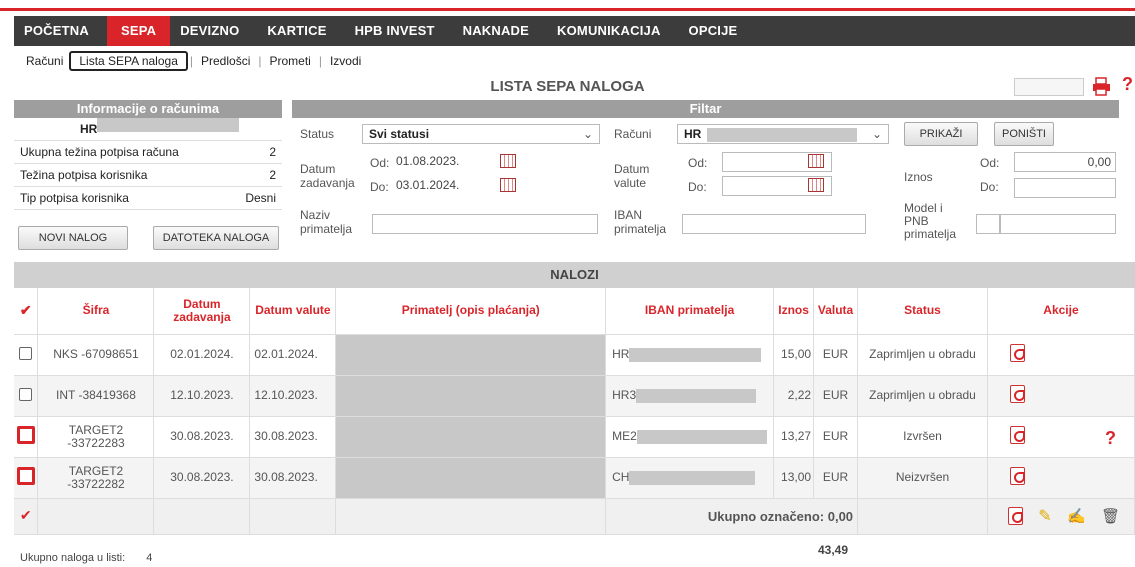 The image size is (1135, 567). I want to click on nav-komunikacija: KOMUNIKACIJA, so click(618, 31).